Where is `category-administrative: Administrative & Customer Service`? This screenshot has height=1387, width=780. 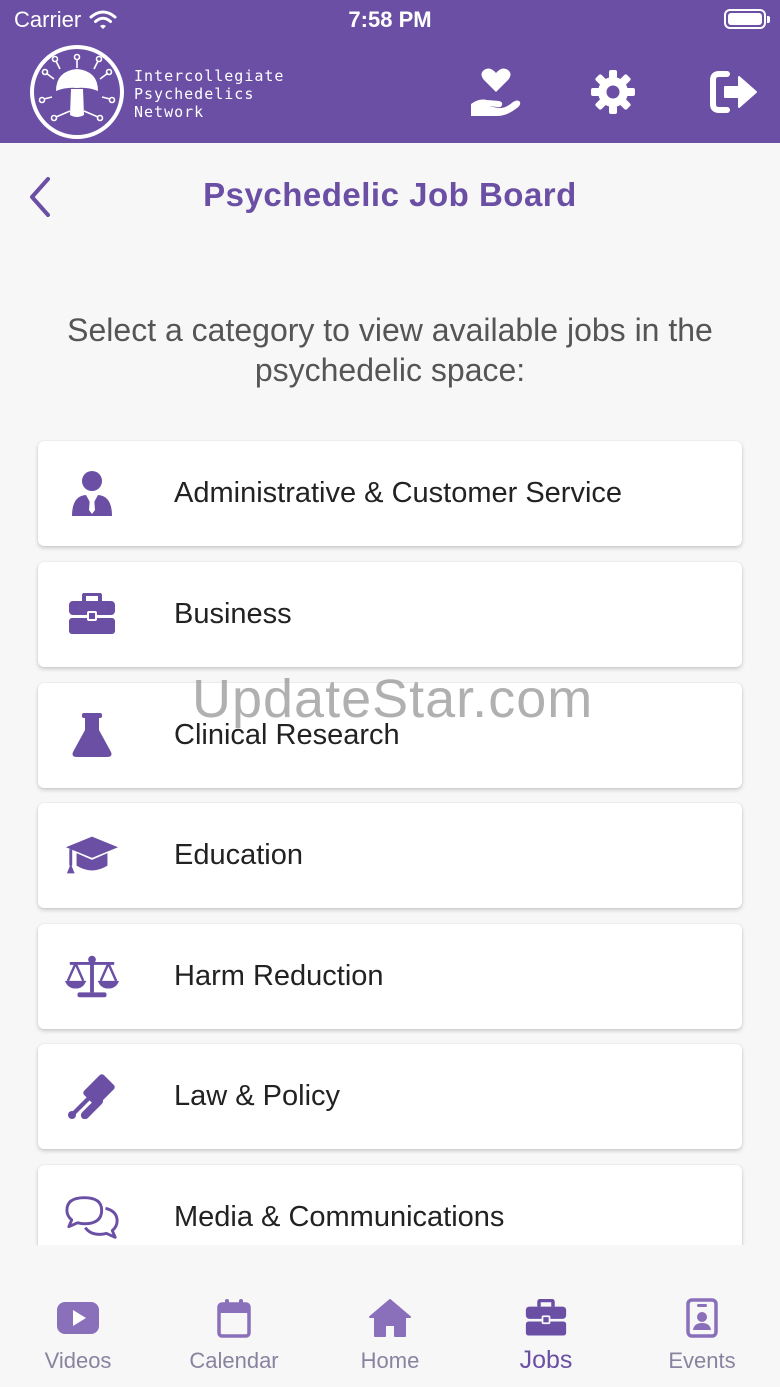
category-administrative: Administrative & Customer Service is located at coordinates (390, 493).